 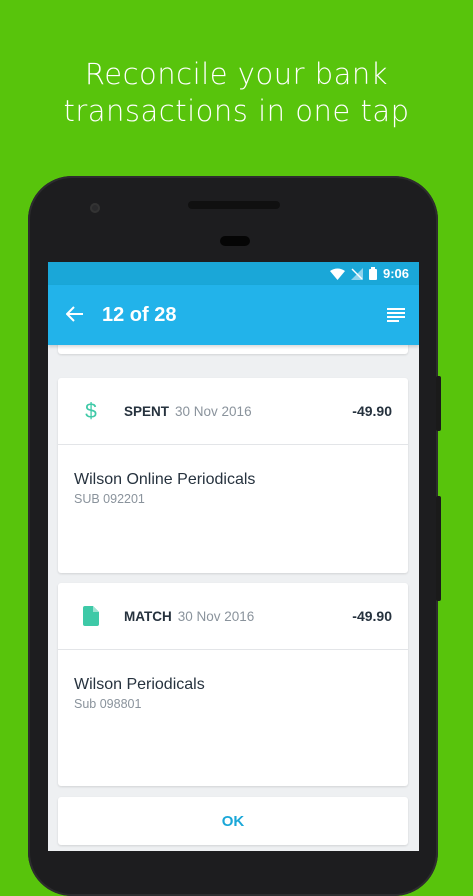 I want to click on statement-card-header: $ SPENT 30 Nov 2016 -49.90, so click(x=233, y=411).